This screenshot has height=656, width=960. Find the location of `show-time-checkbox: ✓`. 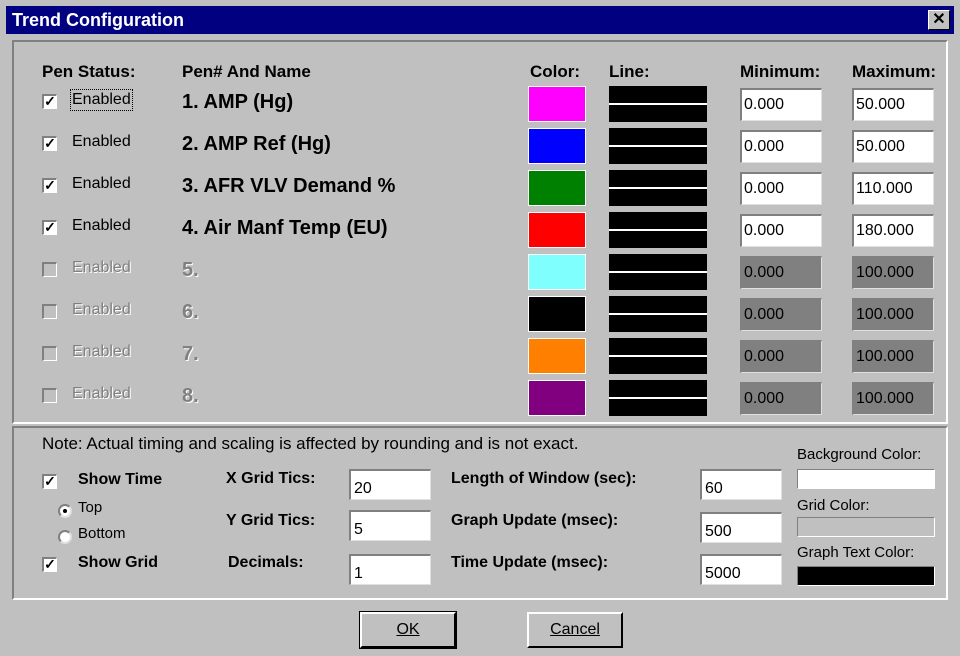

show-time-checkbox: ✓ is located at coordinates (49, 481).